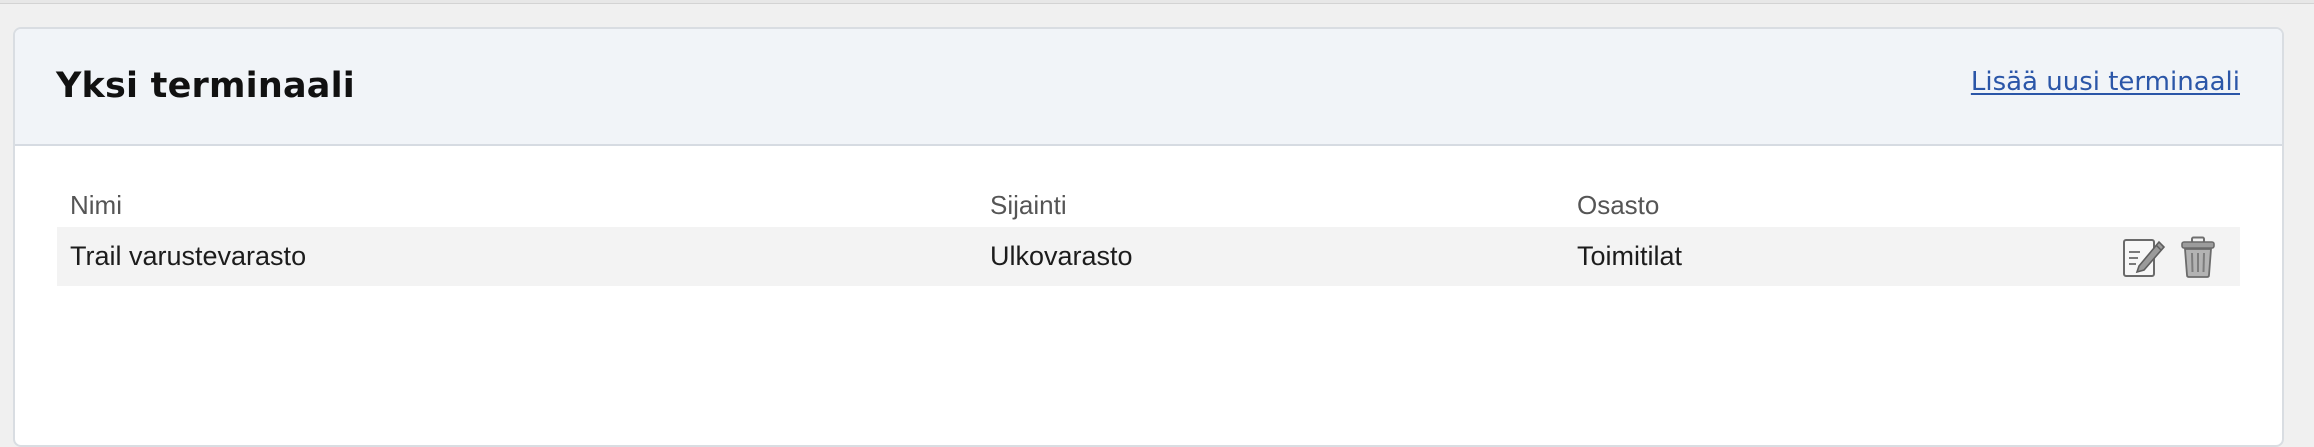 This screenshot has height=447, width=2314. What do you see at coordinates (1028, 205) in the screenshot?
I see `column-header-sijainti: Sijainti` at bounding box center [1028, 205].